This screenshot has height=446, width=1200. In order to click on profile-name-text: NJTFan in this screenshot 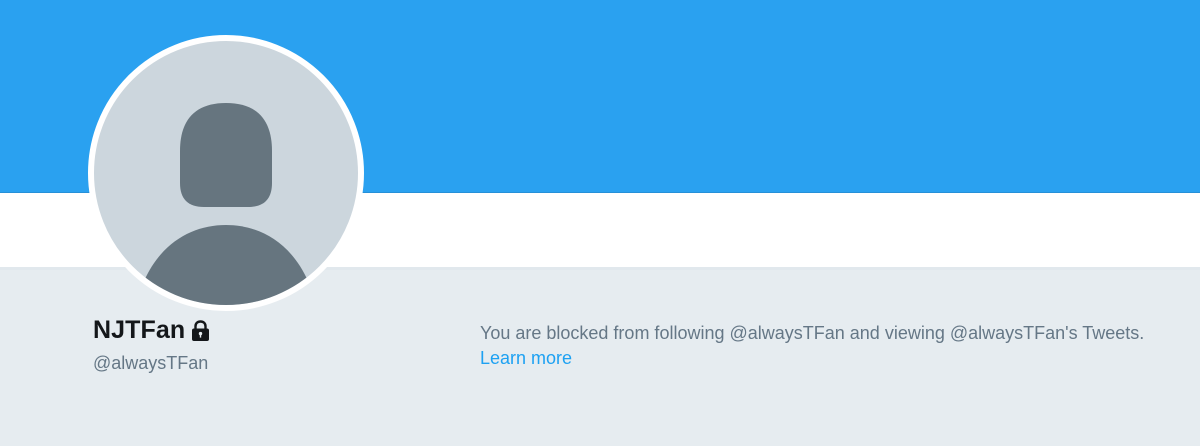, I will do `click(139, 330)`.